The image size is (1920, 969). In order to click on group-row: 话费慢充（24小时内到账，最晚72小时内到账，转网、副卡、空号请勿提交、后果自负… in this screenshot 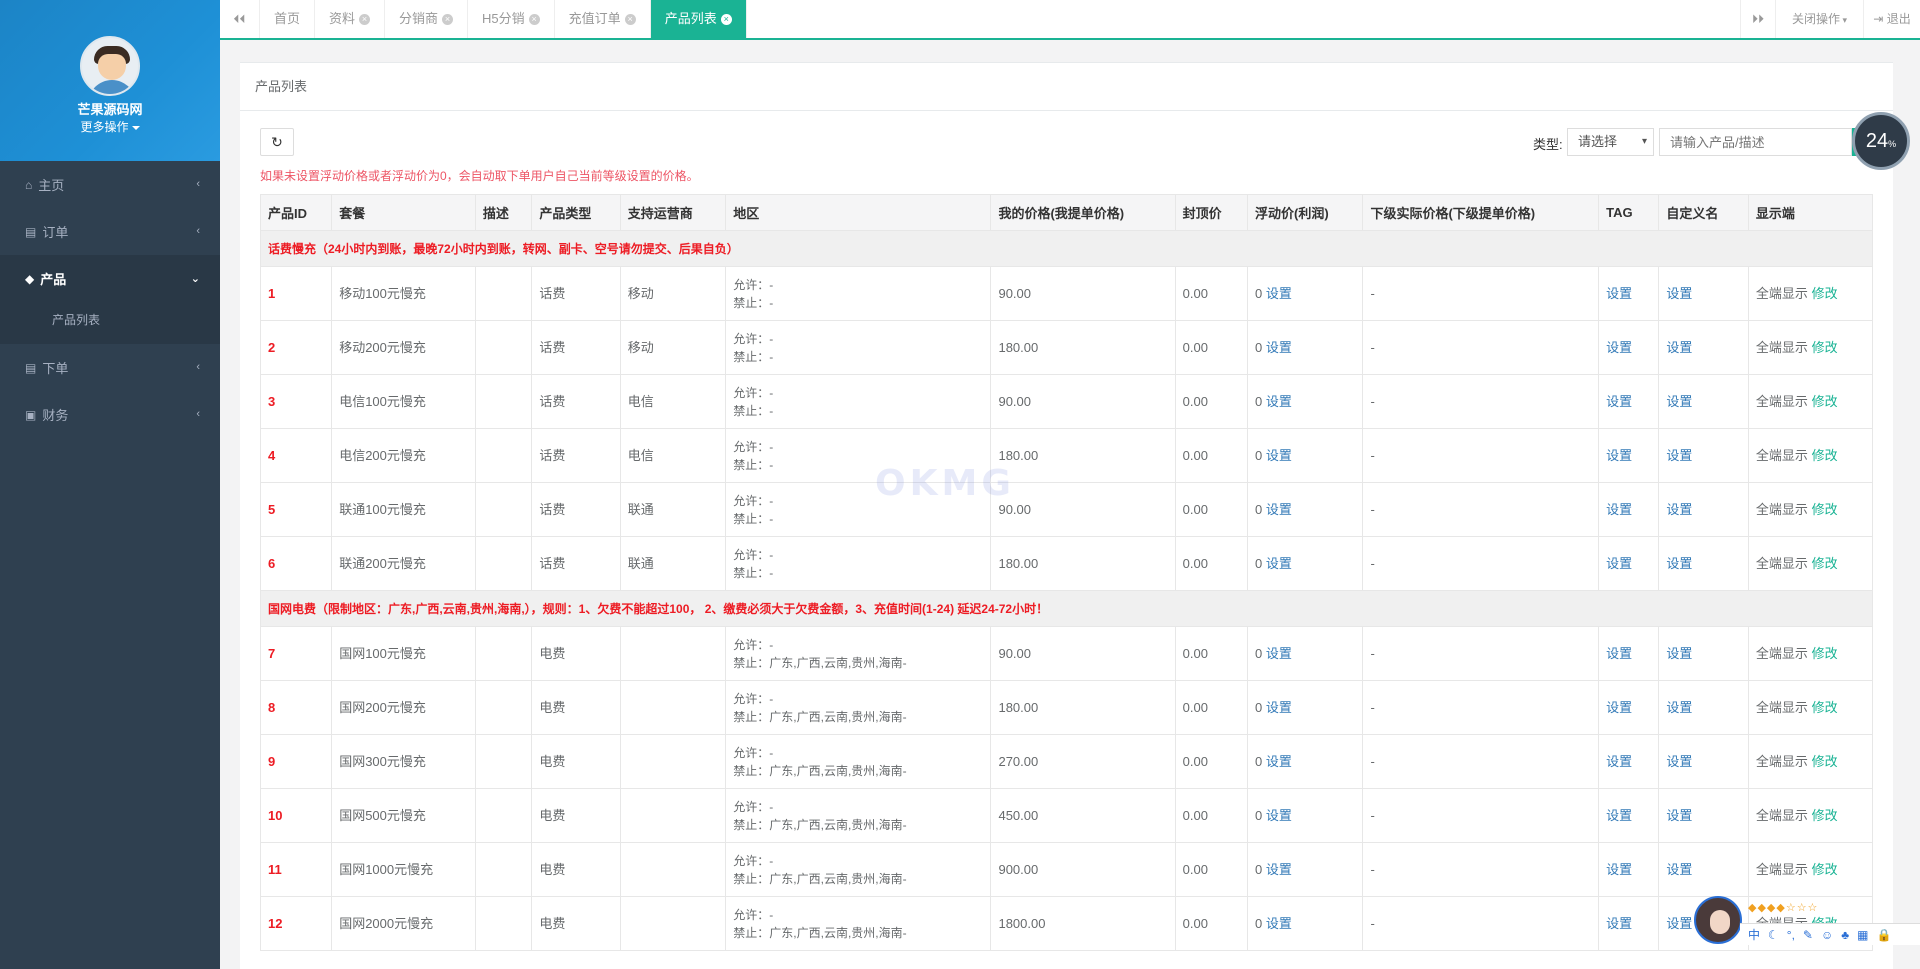, I will do `click(1066, 248)`.